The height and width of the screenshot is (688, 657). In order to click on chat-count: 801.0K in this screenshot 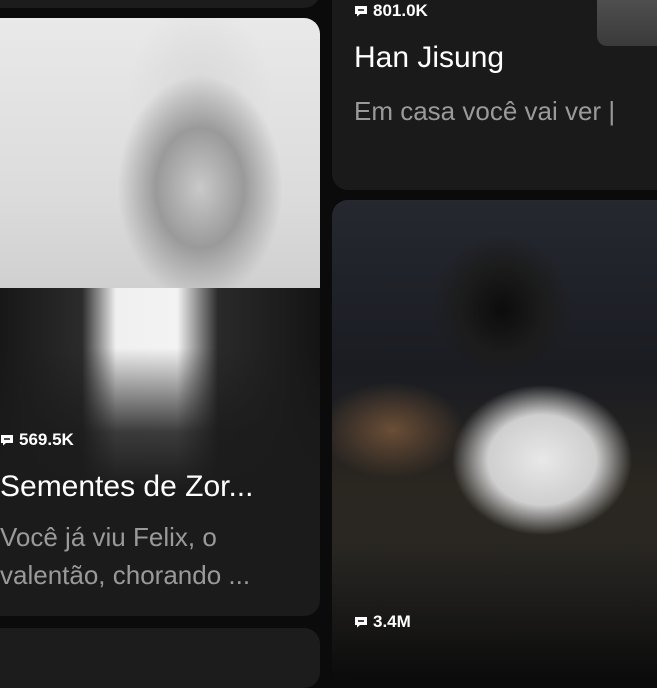, I will do `click(391, 11)`.